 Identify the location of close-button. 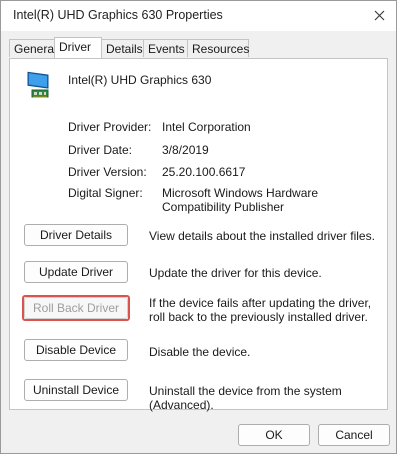
(379, 15).